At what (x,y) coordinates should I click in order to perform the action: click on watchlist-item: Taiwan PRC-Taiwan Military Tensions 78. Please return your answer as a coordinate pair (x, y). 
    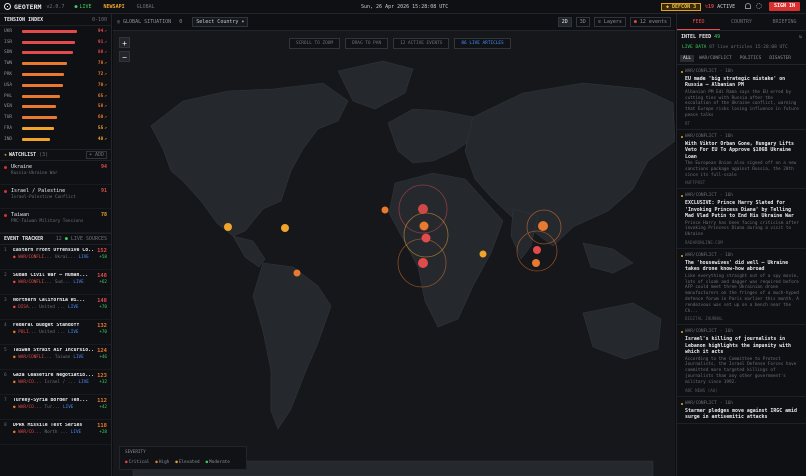
    Looking at the image, I should click on (55, 221).